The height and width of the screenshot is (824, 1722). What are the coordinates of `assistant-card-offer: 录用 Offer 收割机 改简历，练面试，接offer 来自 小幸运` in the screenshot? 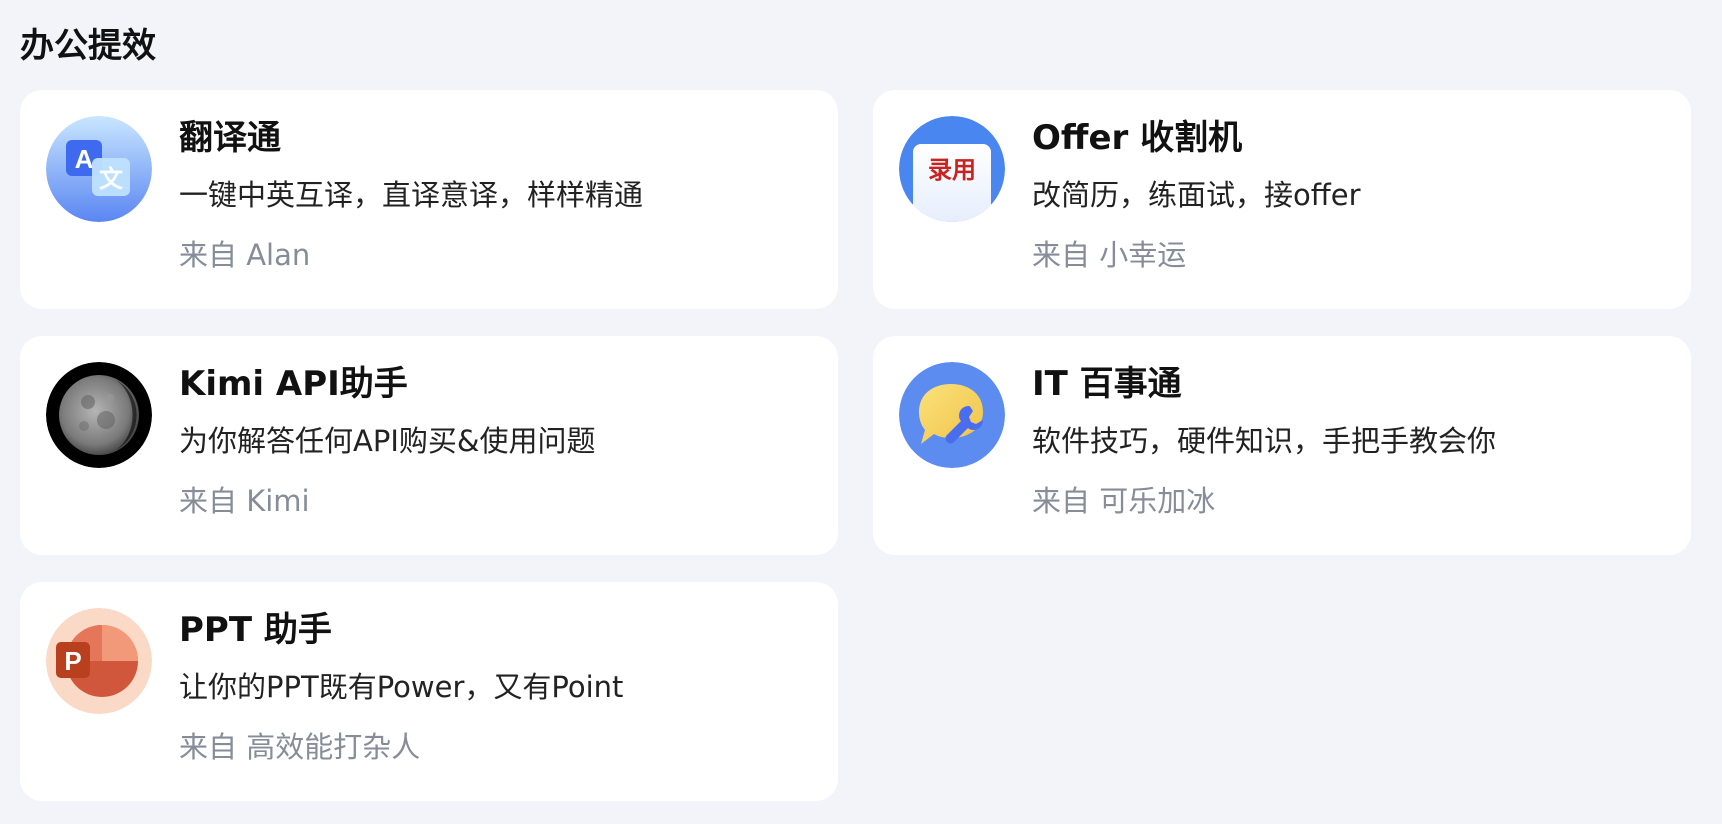 It's located at (1282, 199).